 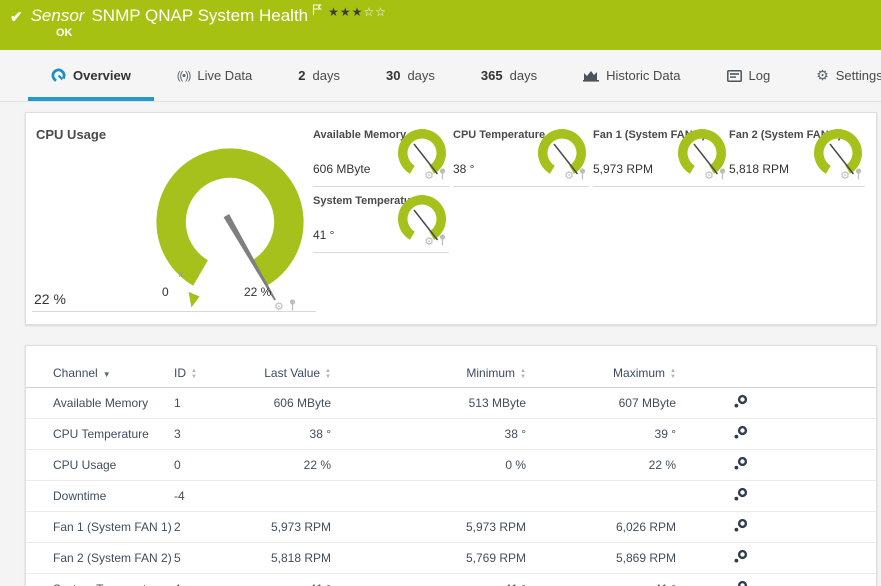 I want to click on tab-30-days: 30 days, so click(x=410, y=75).